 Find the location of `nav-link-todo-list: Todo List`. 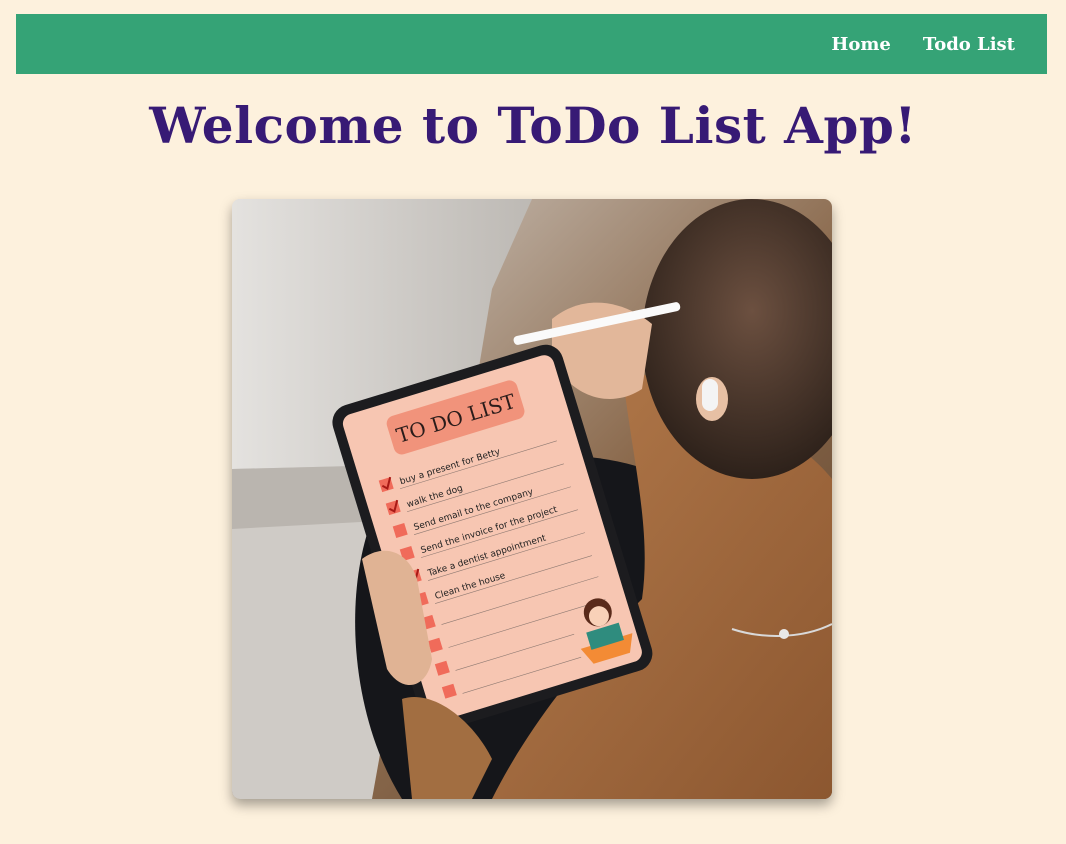

nav-link-todo-list: Todo List is located at coordinates (969, 44).